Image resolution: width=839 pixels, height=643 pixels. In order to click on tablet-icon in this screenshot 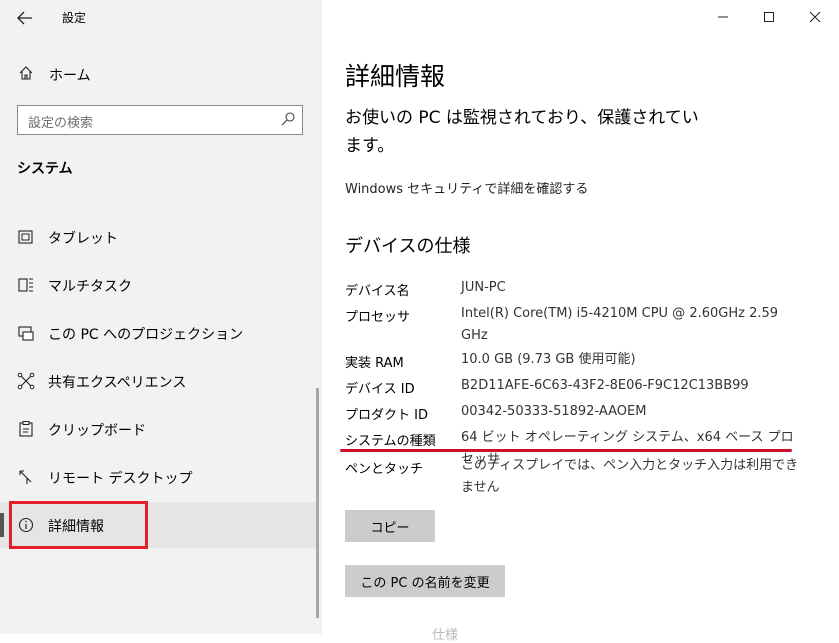, I will do `click(25, 237)`.